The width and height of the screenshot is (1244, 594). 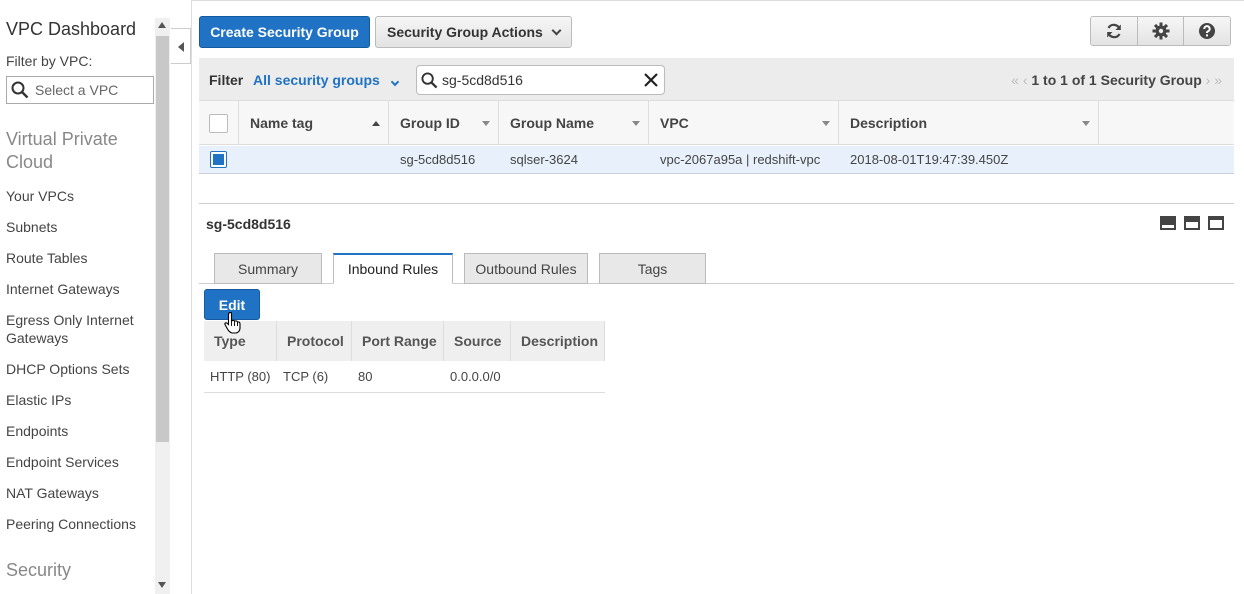 I want to click on details-splitter, so click(x=716, y=203).